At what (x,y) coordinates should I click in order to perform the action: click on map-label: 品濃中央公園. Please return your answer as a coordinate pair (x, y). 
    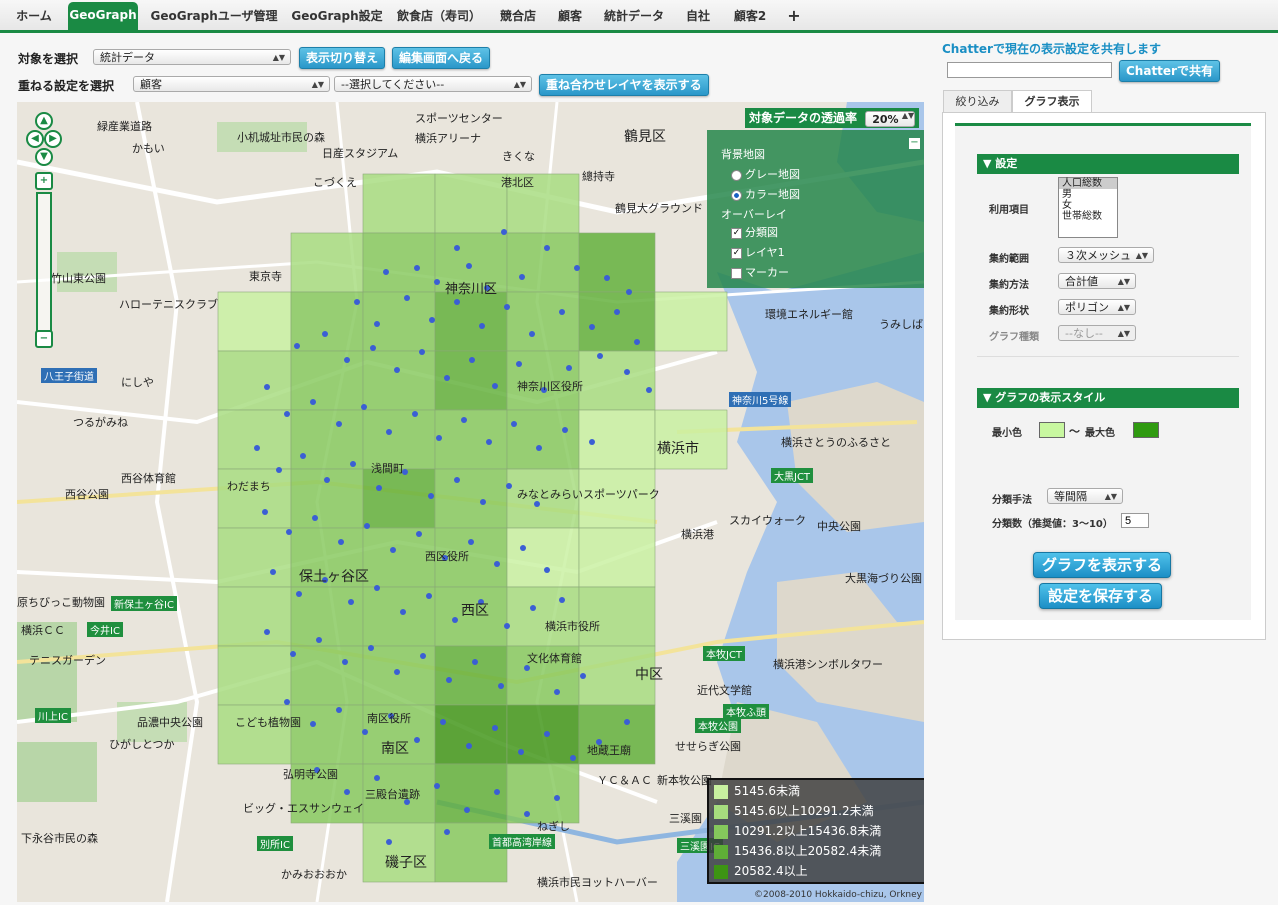
    Looking at the image, I should click on (170, 722).